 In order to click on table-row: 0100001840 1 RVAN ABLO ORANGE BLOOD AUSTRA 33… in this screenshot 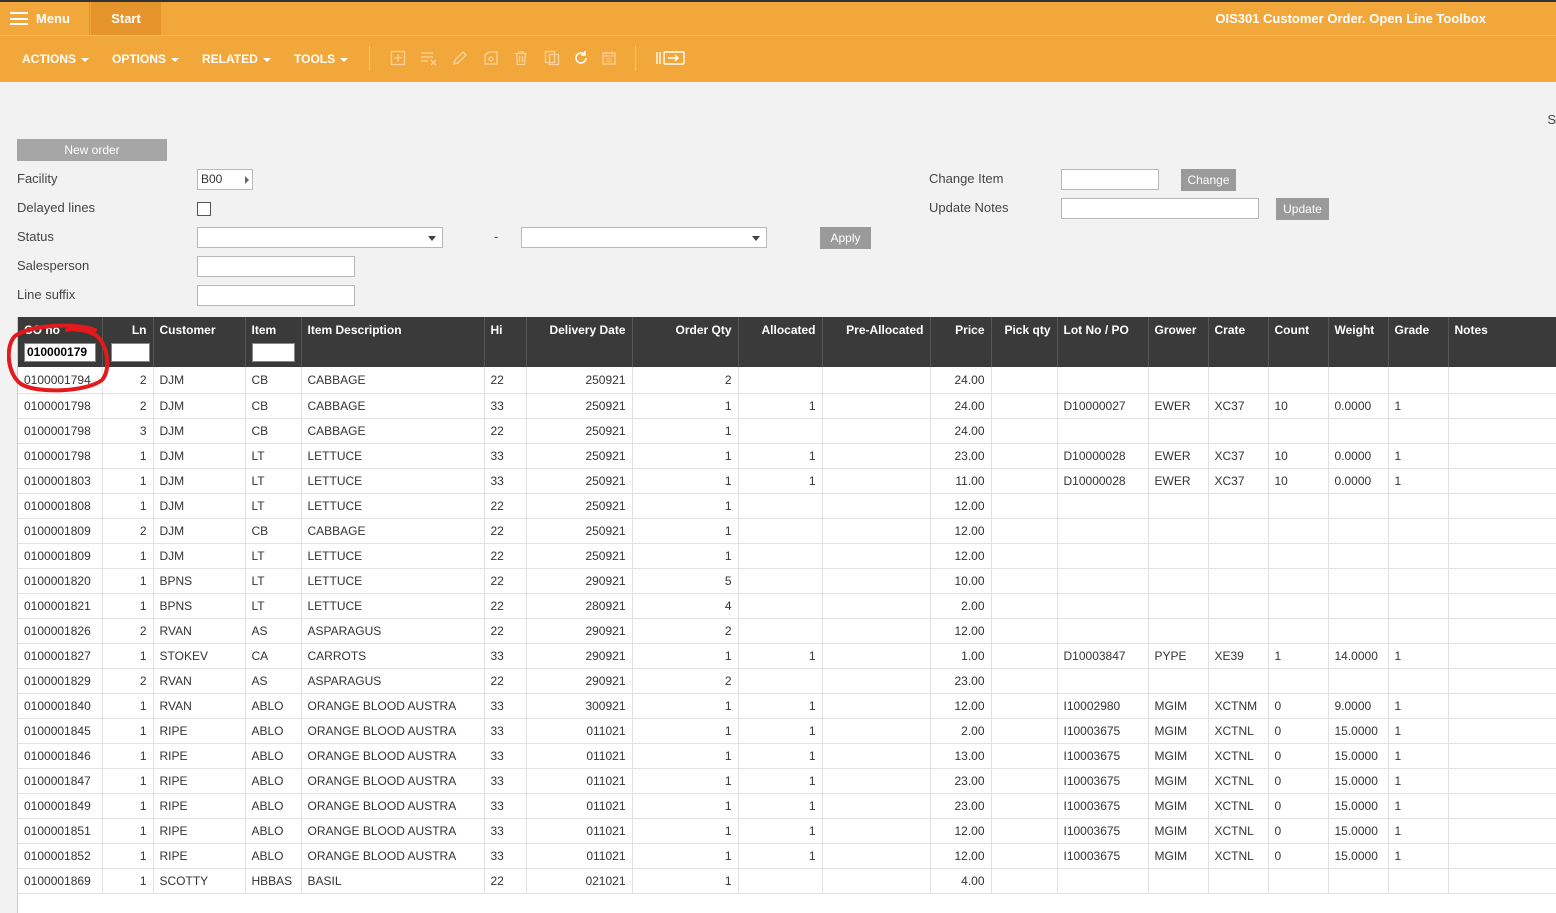, I will do `click(787, 706)`.